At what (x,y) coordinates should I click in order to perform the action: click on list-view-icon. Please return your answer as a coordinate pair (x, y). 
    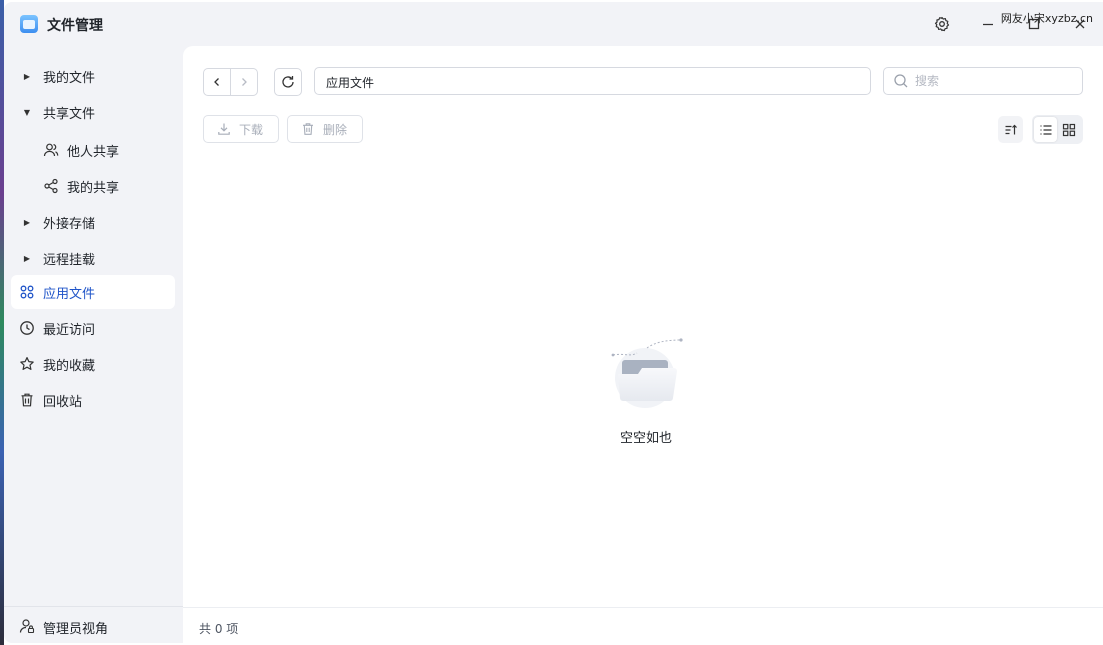
    Looking at the image, I should click on (1045, 129).